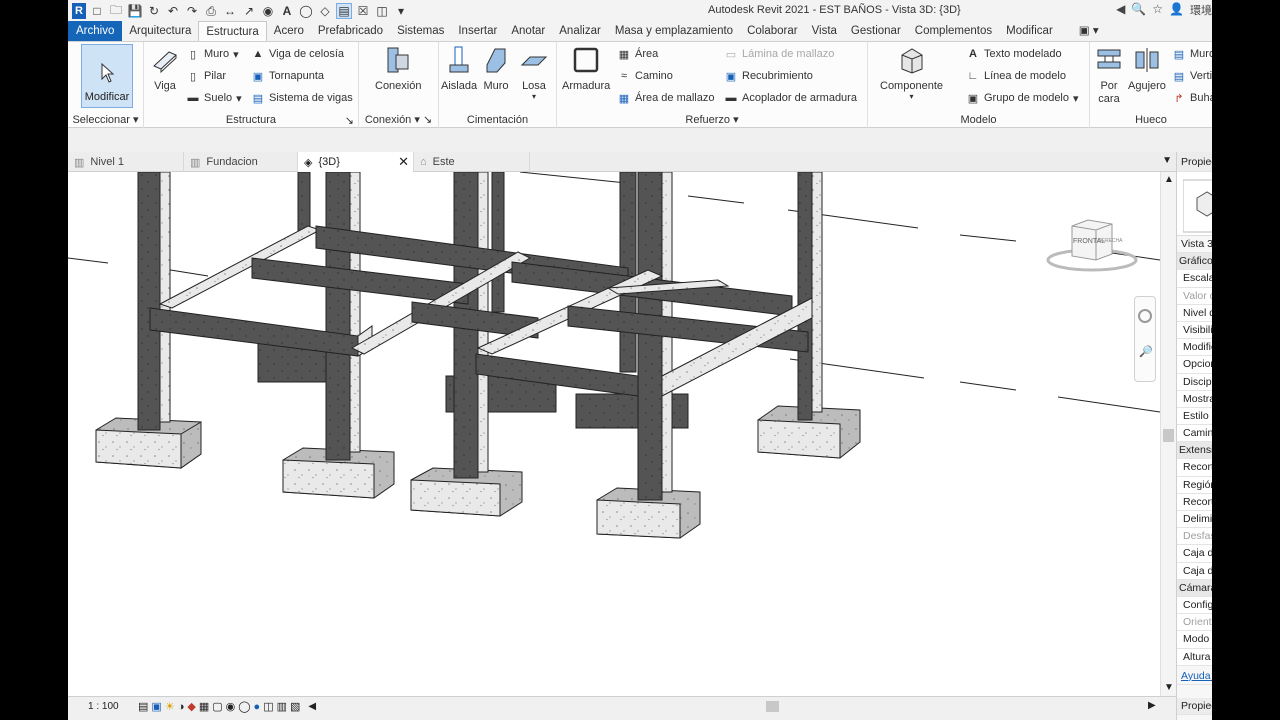 The image size is (1280, 720). What do you see at coordinates (191, 706) in the screenshot?
I see `render-icon: ◆` at bounding box center [191, 706].